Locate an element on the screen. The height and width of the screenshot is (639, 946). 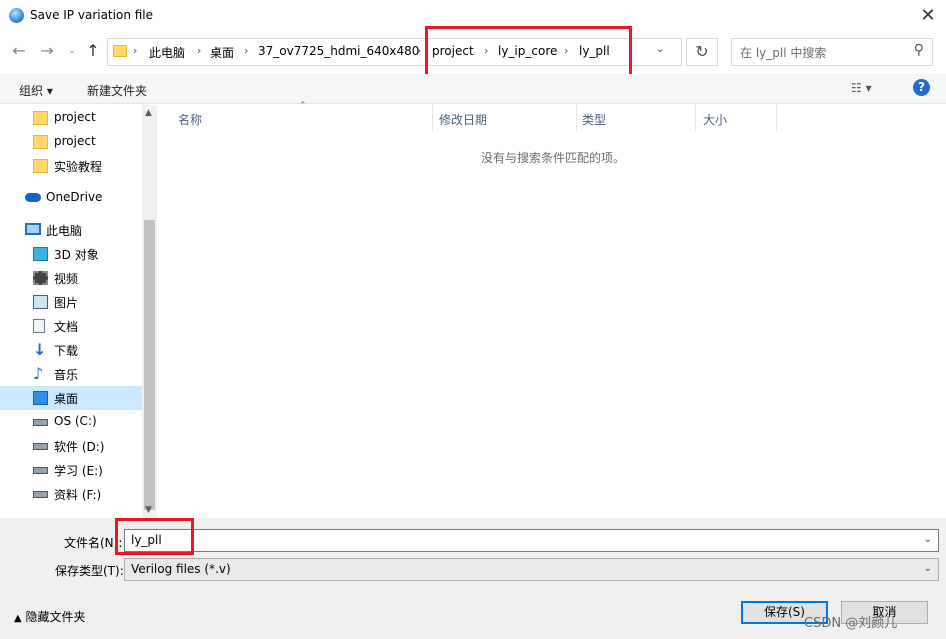
hide-folders-toggle: ▲ 隐藏文件夹 is located at coordinates (50, 616).